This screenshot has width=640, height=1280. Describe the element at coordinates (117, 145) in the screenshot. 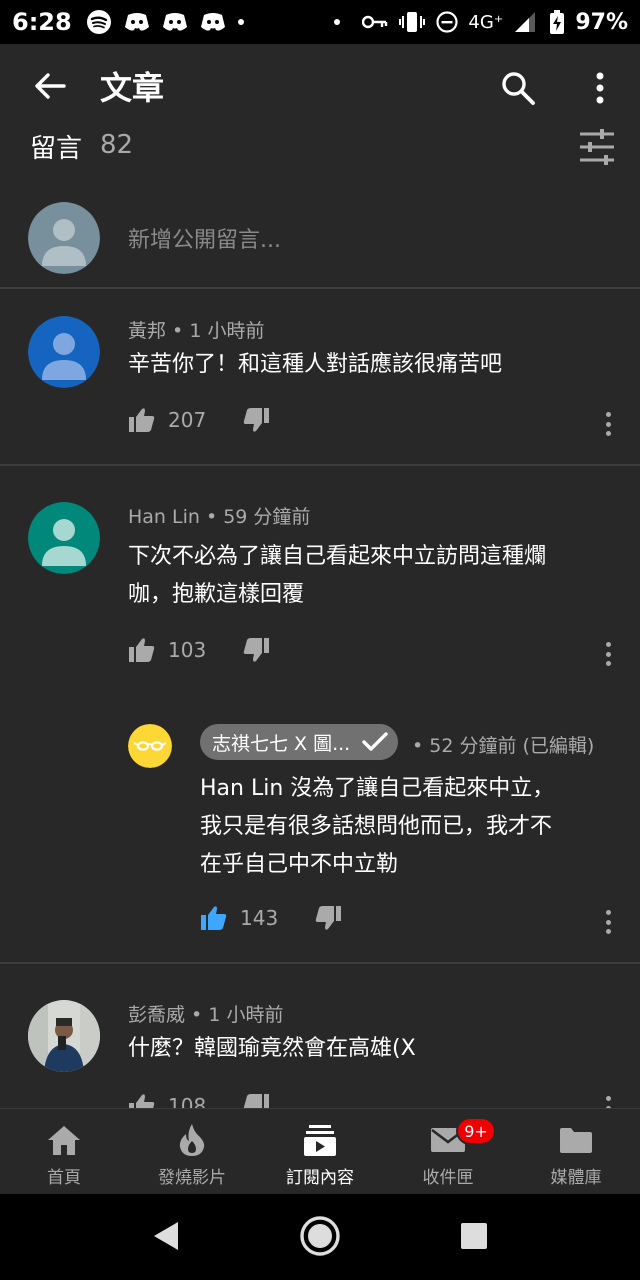

I see `comments-count: 82` at that location.